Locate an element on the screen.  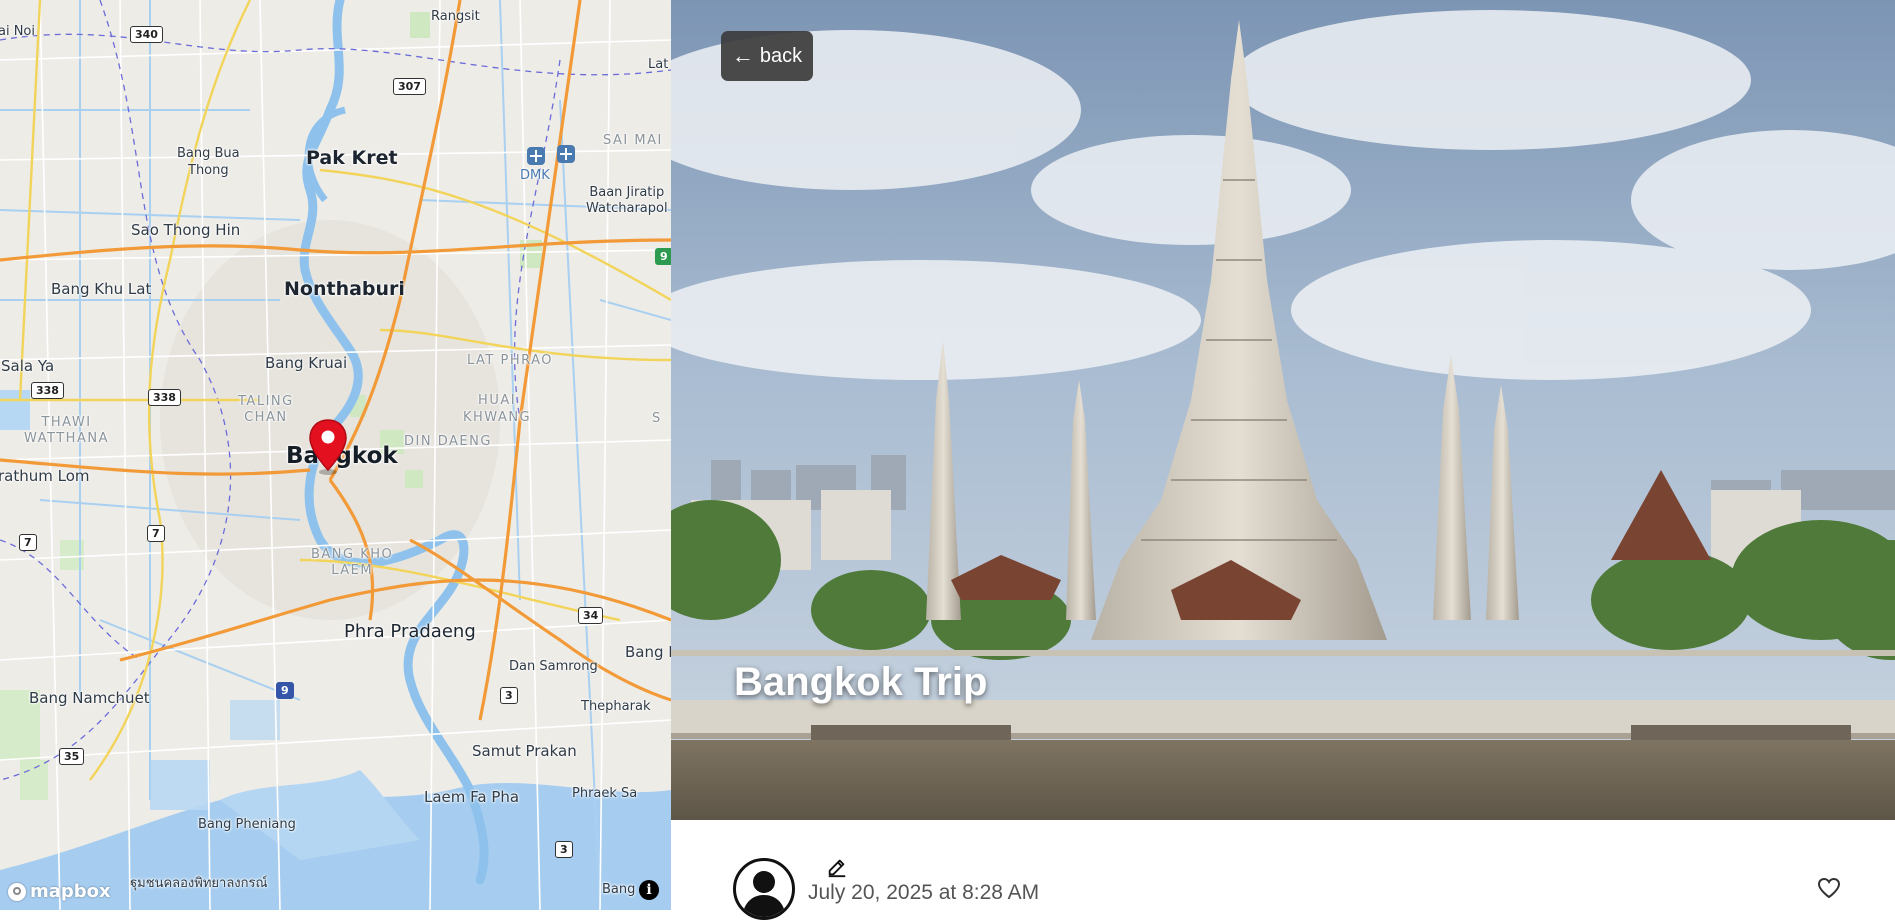
back-button: ← back is located at coordinates (767, 56).